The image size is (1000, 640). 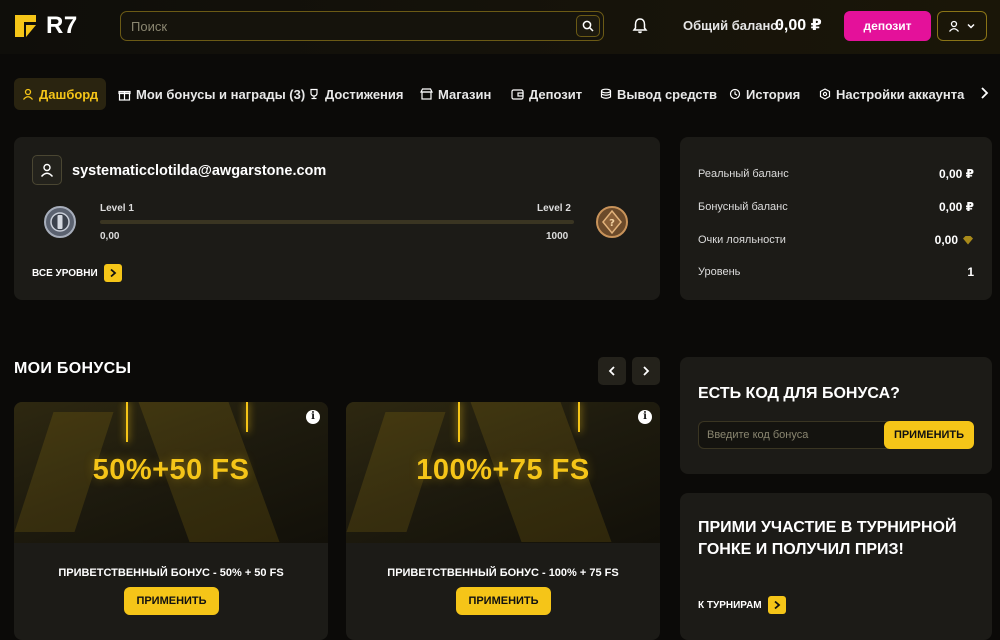 I want to click on tab-label: Достижения, so click(x=364, y=94).